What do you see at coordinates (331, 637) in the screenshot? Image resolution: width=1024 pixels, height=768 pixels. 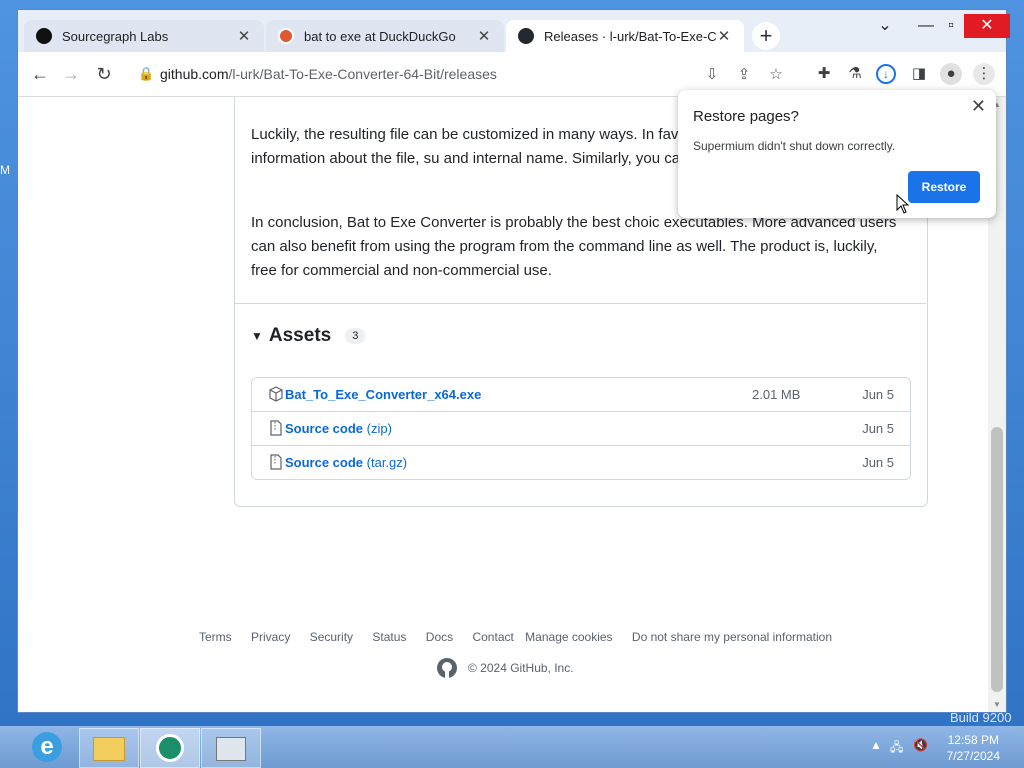 I see `footer-link-security: Security` at bounding box center [331, 637].